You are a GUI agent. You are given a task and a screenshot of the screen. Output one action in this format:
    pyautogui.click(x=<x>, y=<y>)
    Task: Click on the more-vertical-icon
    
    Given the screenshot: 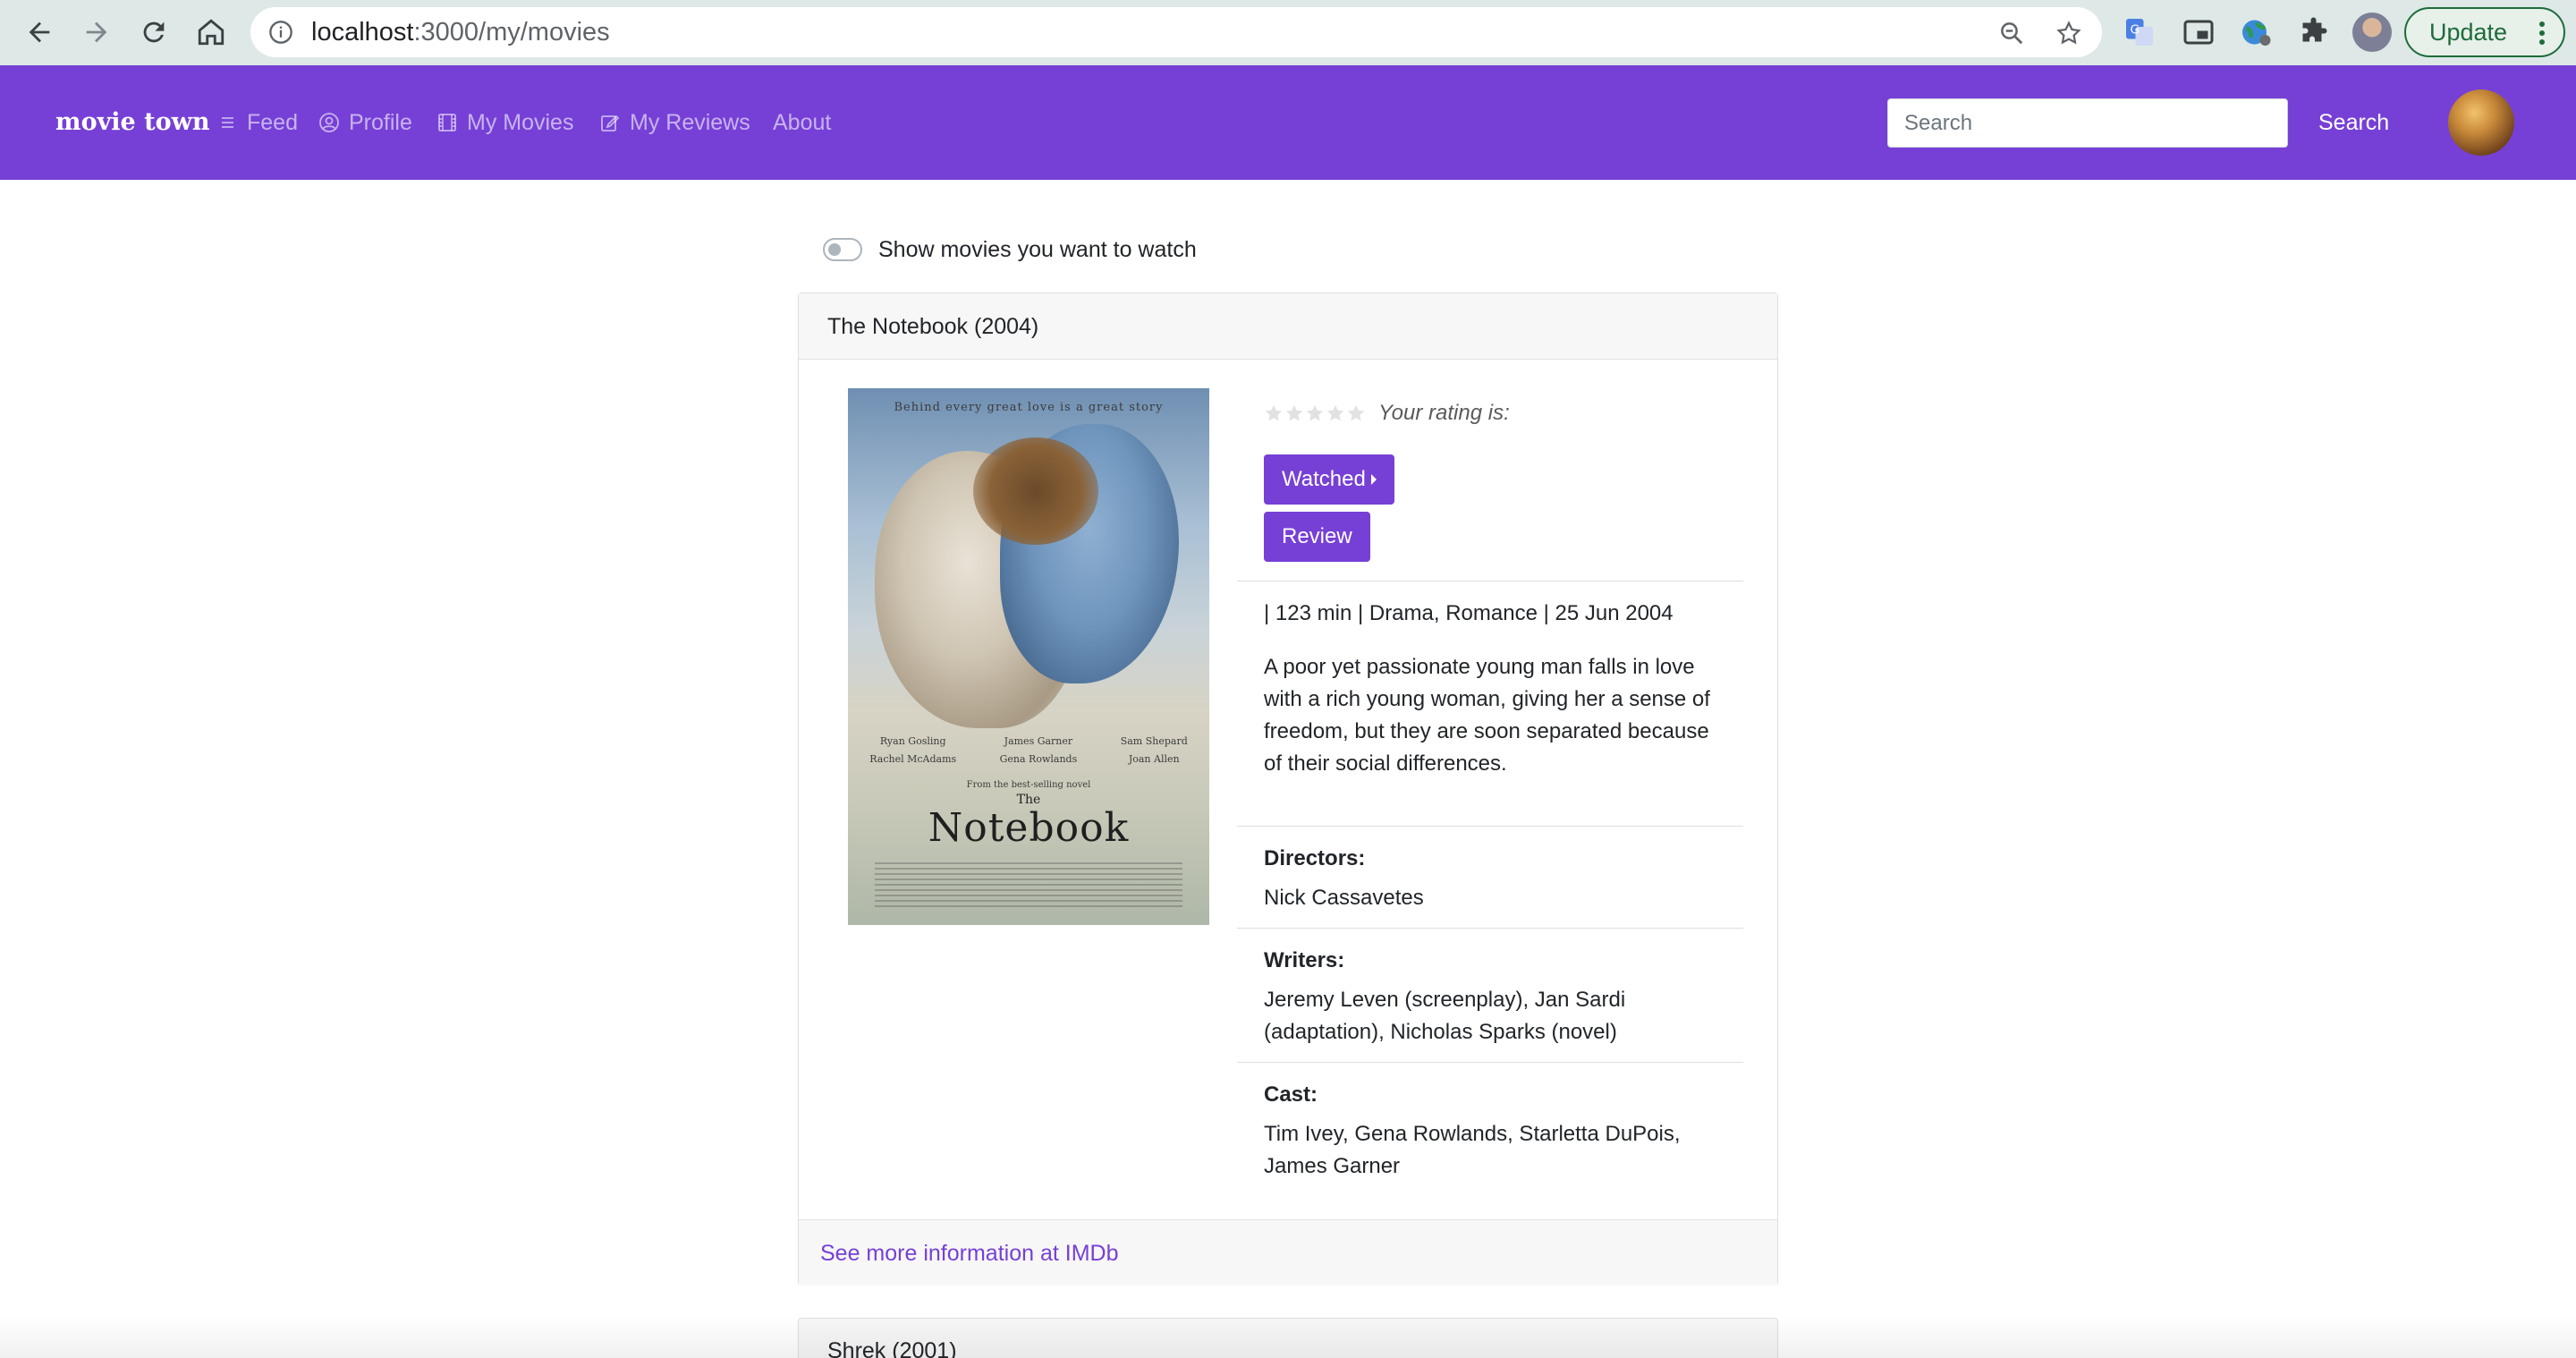 What is the action you would take?
    pyautogui.click(x=2542, y=33)
    